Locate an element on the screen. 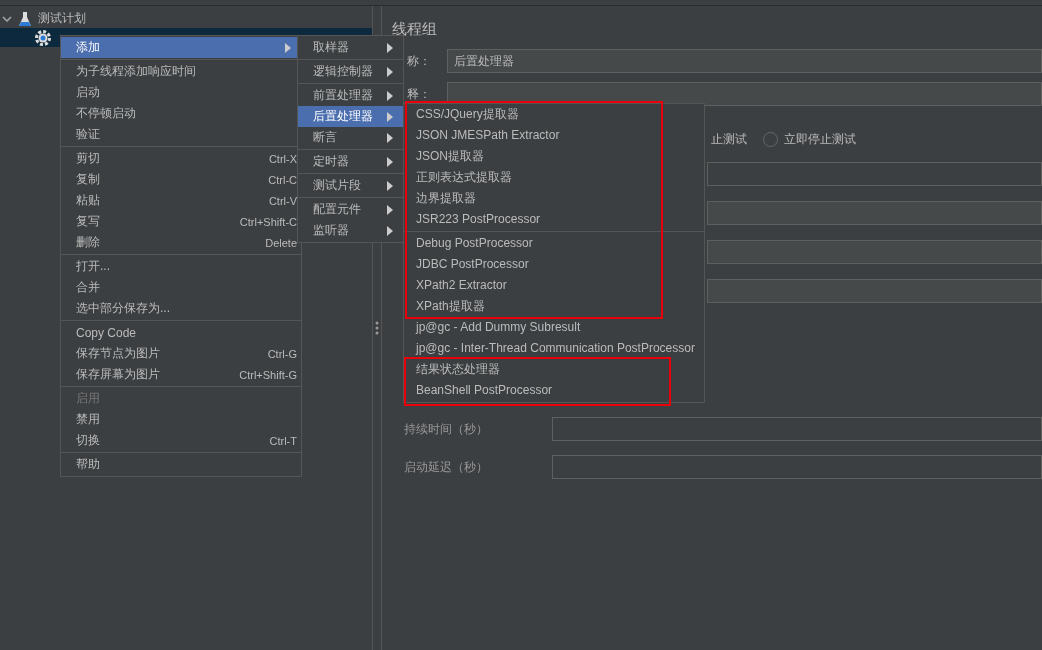 The width and height of the screenshot is (1042, 650). radio-label: 止测试 is located at coordinates (729, 139).